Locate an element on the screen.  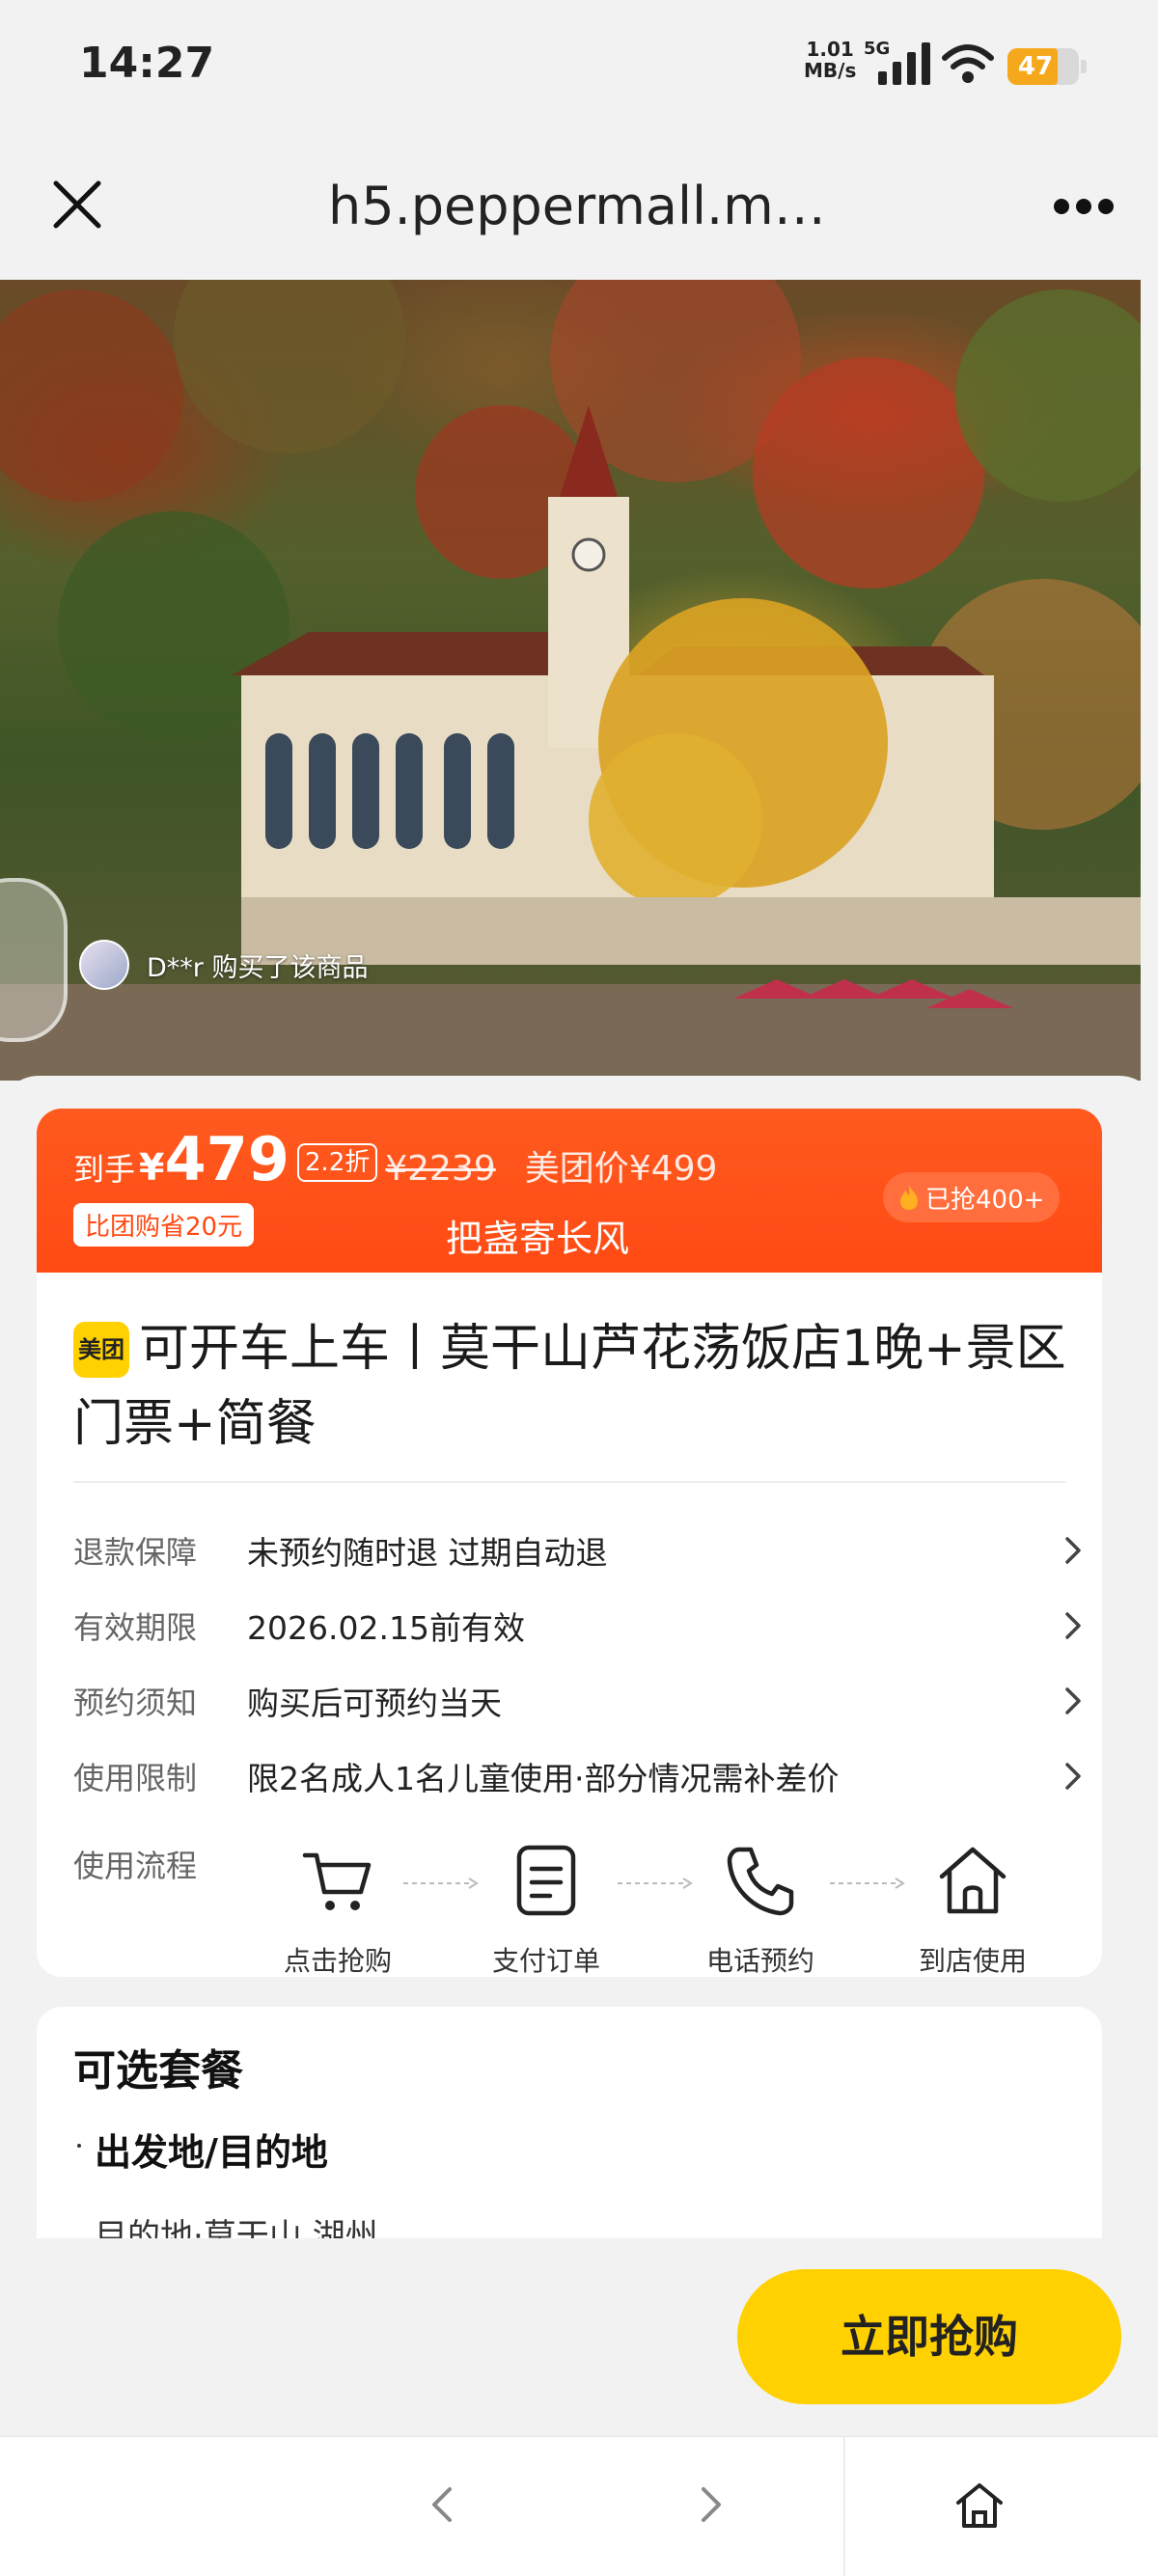
info-row-validity: 有效期限 2026.02.15前有效 is located at coordinates (587, 1626).